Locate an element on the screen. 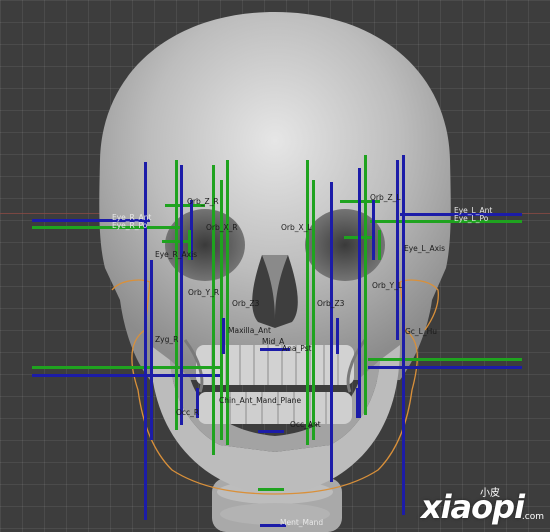 This screenshot has height=532, width=550. label-chin-ant: Chin_Ant_Mand_Plane is located at coordinates (260, 401).